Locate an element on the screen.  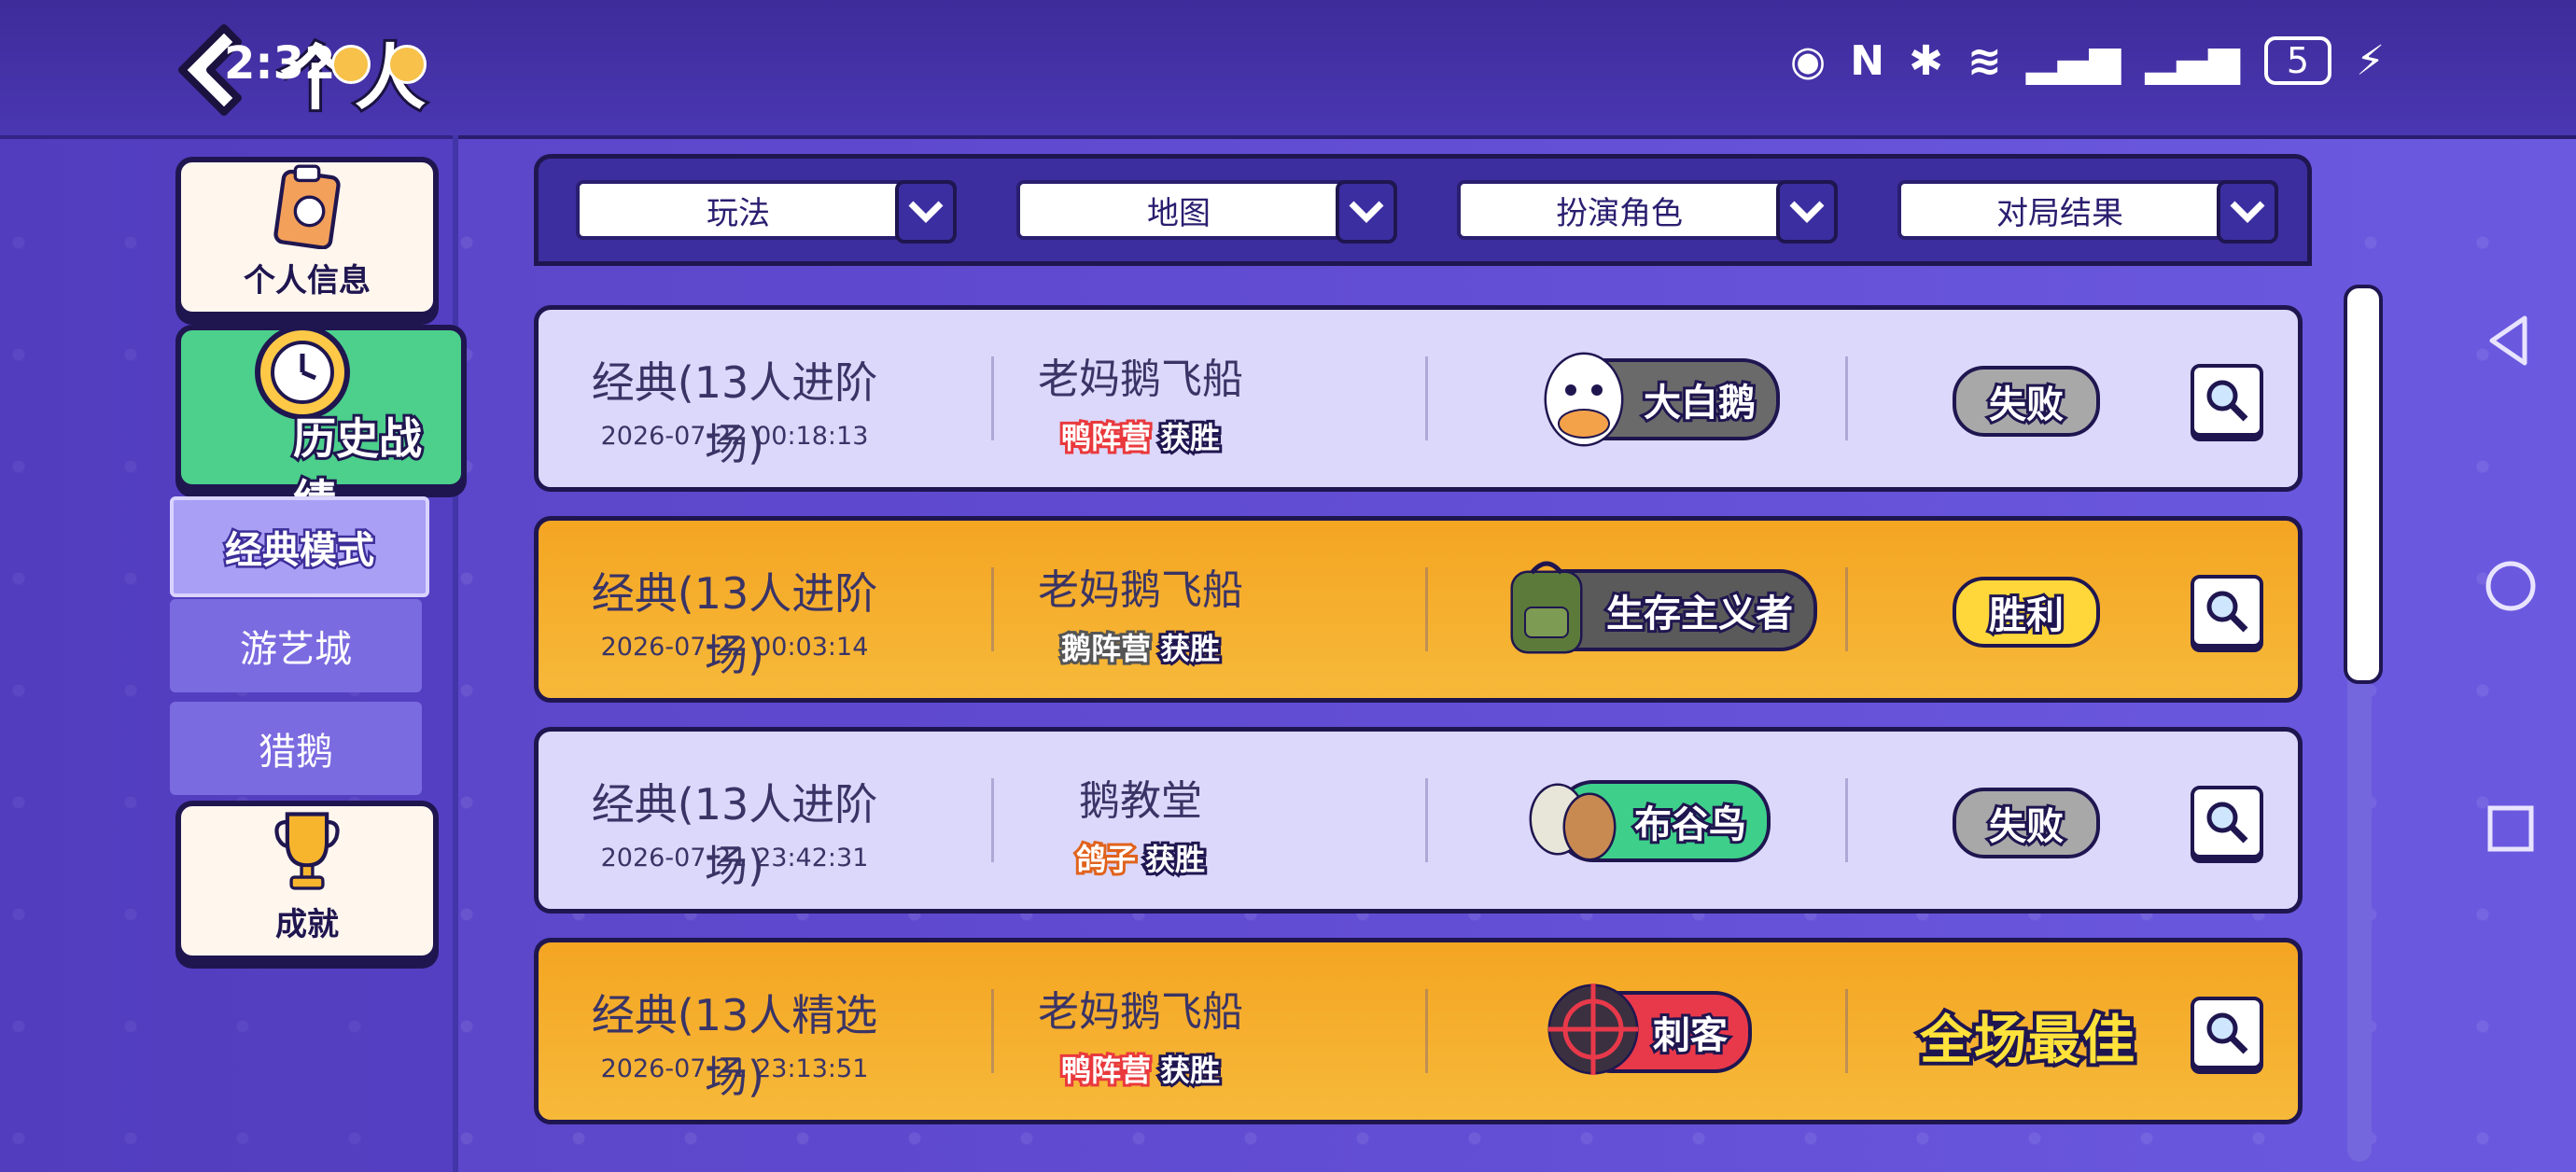
crosshair-icon is located at coordinates (1593, 1029).